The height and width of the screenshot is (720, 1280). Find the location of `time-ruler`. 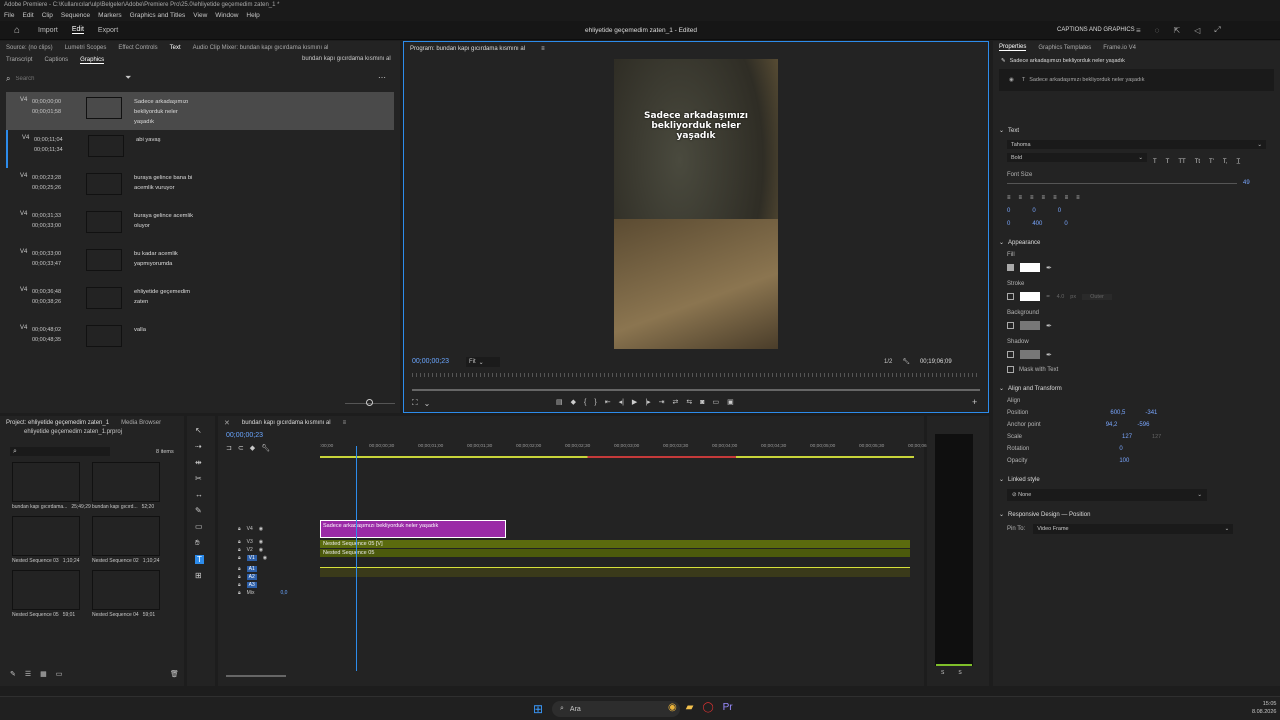

time-ruler is located at coordinates (696, 375).